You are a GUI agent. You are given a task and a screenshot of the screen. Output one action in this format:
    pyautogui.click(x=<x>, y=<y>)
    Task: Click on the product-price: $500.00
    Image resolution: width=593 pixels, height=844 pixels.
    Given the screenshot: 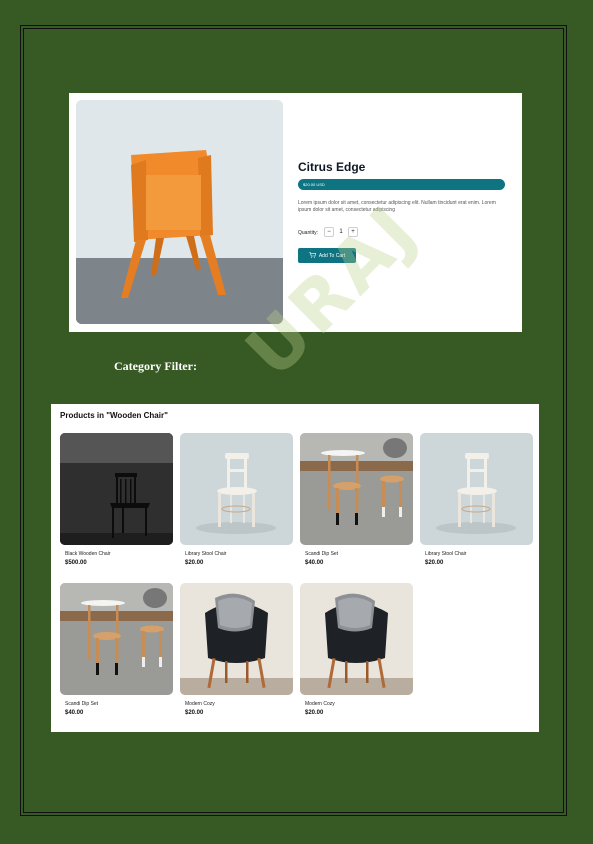 What is the action you would take?
    pyautogui.click(x=76, y=563)
    